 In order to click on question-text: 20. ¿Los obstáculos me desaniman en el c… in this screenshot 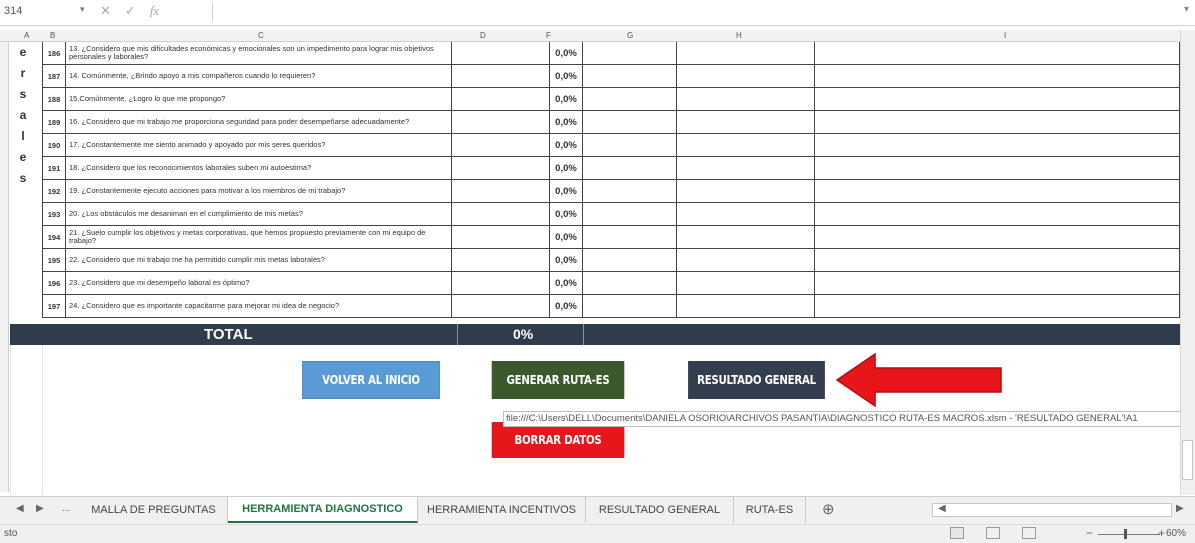, I will do `click(259, 214)`.